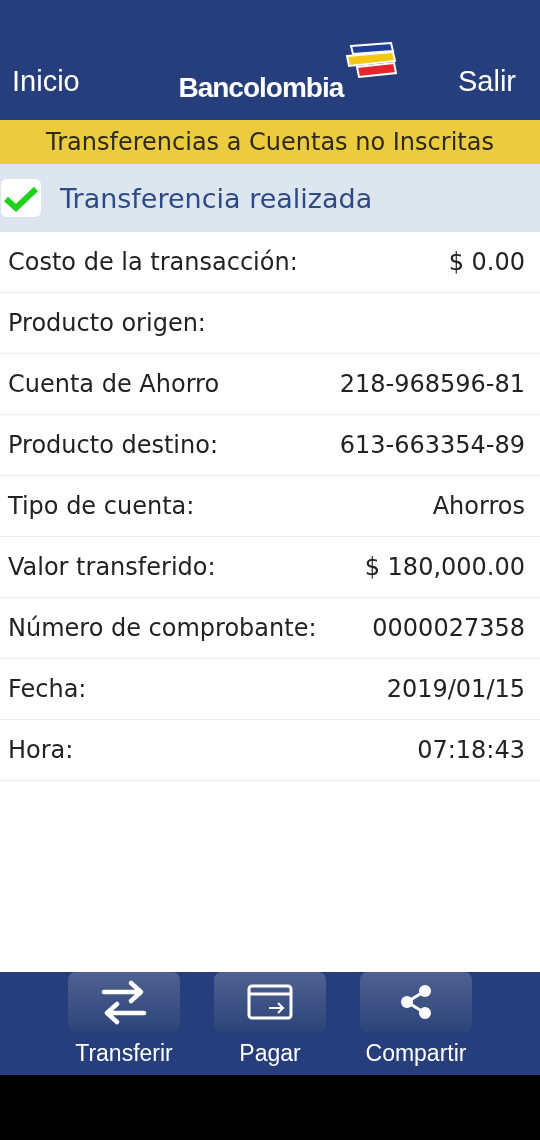 This screenshot has height=1140, width=540. What do you see at coordinates (41, 750) in the screenshot?
I see `detail-label: Hora:` at bounding box center [41, 750].